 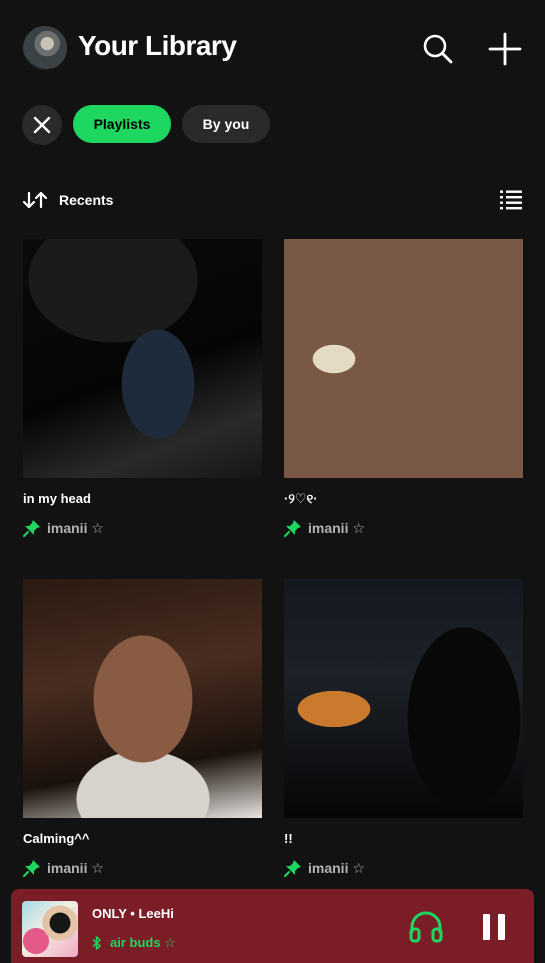 I want to click on library-header: Your Library, so click(x=272, y=50).